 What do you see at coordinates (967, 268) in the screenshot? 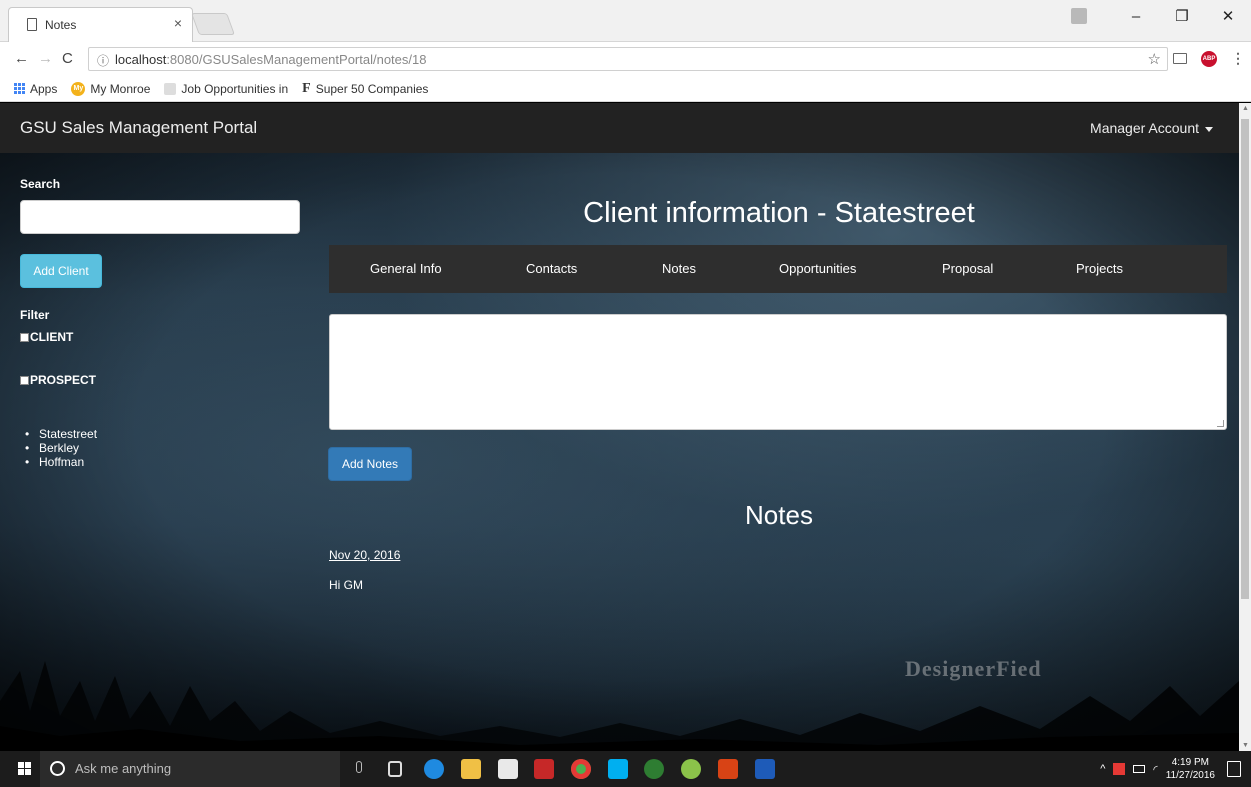
I see `tab-proposal: Proposal` at bounding box center [967, 268].